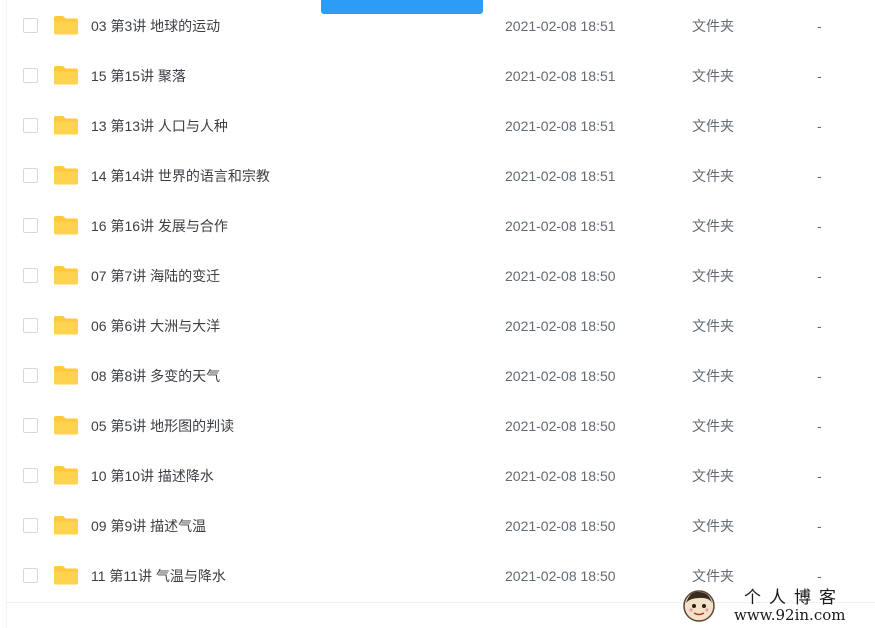  What do you see at coordinates (155, 376) in the screenshot?
I see `file-name: 08 第8讲 多变的天气` at bounding box center [155, 376].